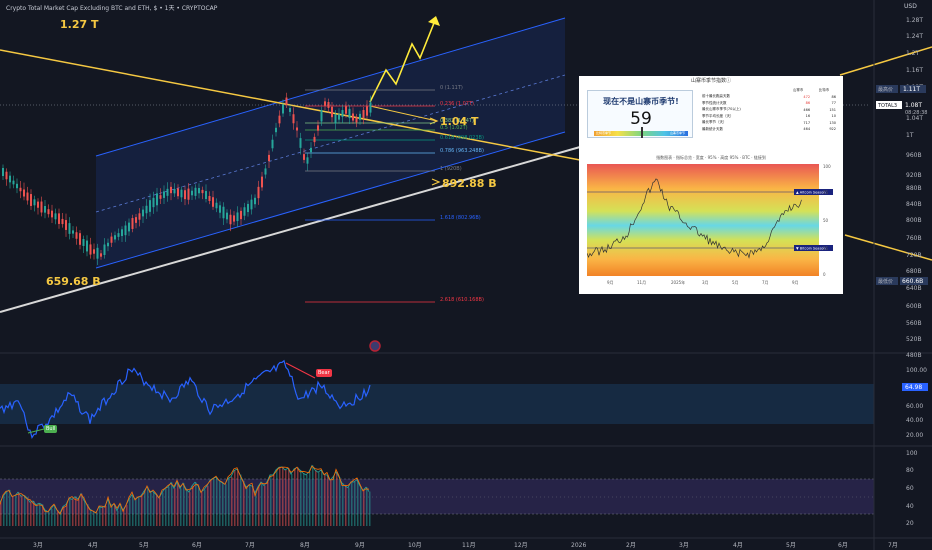 The width and height of the screenshot is (932, 550). Describe the element at coordinates (38, 545) in the screenshot. I see `time-tick-label: 3月` at that location.